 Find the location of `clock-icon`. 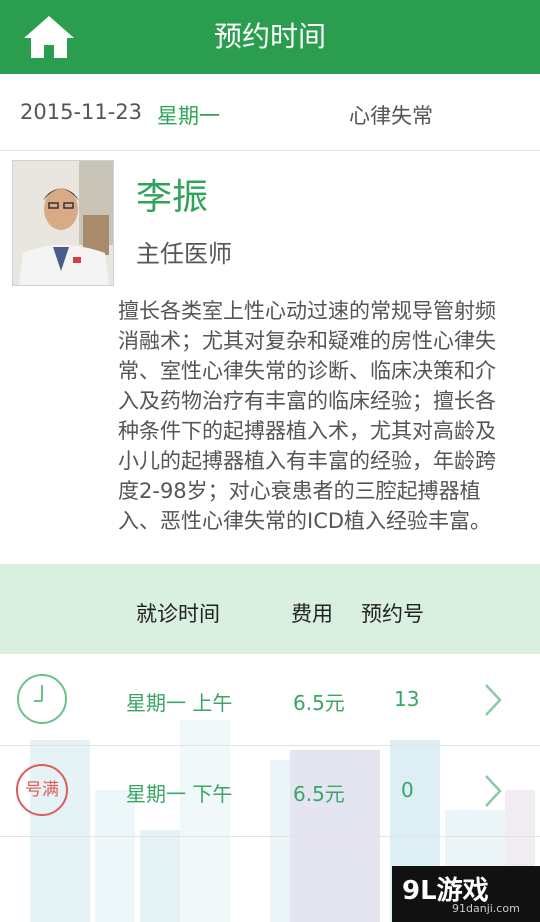

clock-icon is located at coordinates (42, 699).